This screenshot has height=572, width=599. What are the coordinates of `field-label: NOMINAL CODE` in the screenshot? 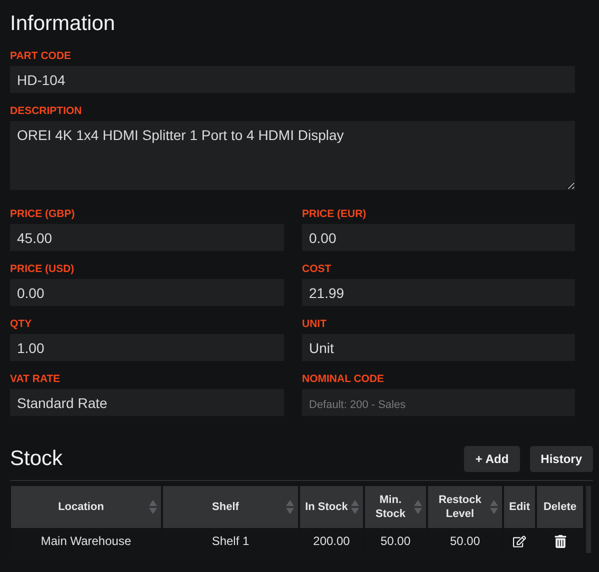 It's located at (344, 379).